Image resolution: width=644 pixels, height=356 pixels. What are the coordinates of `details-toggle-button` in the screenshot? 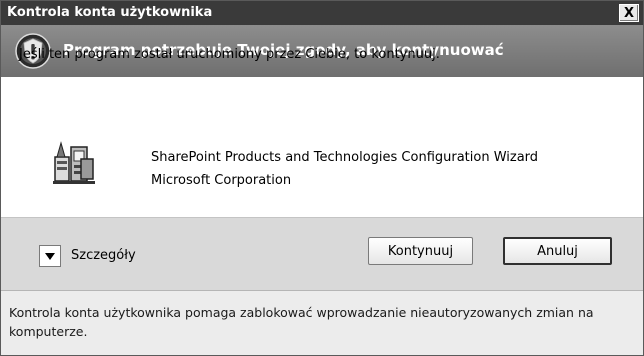 It's located at (50, 256).